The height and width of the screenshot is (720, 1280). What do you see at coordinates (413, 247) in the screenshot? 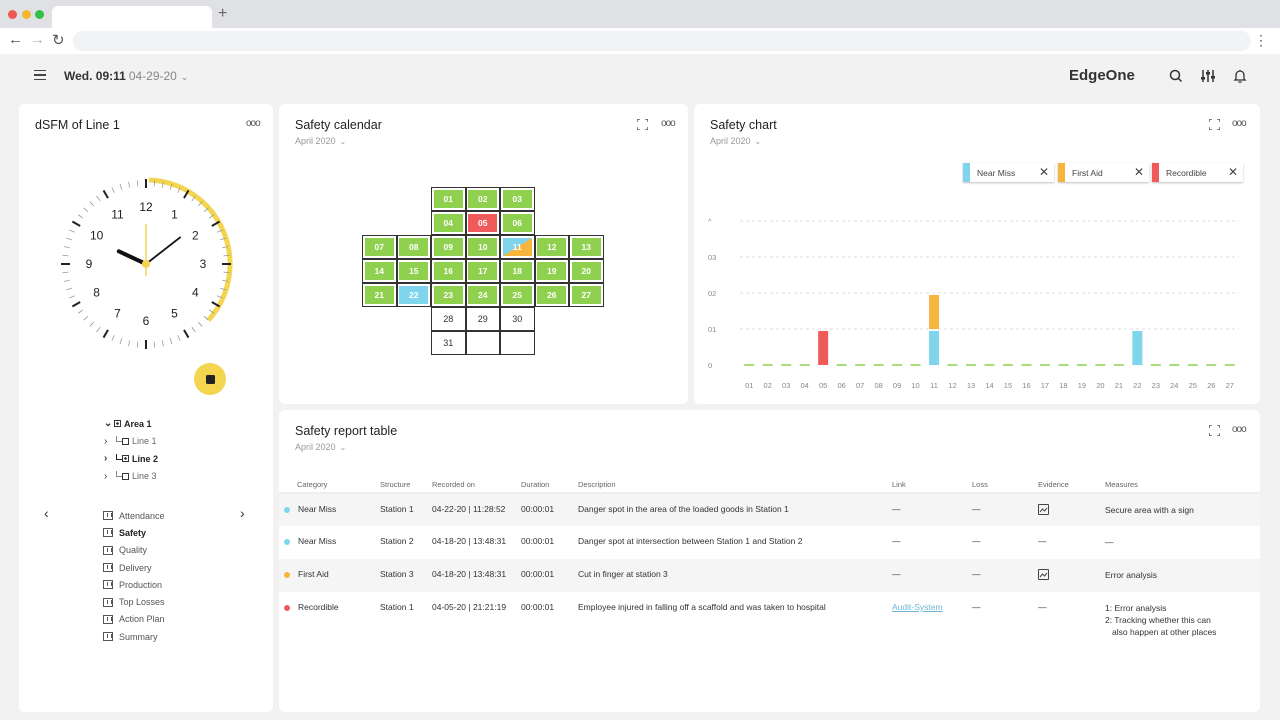
I see `calendar-day: 08` at bounding box center [413, 247].